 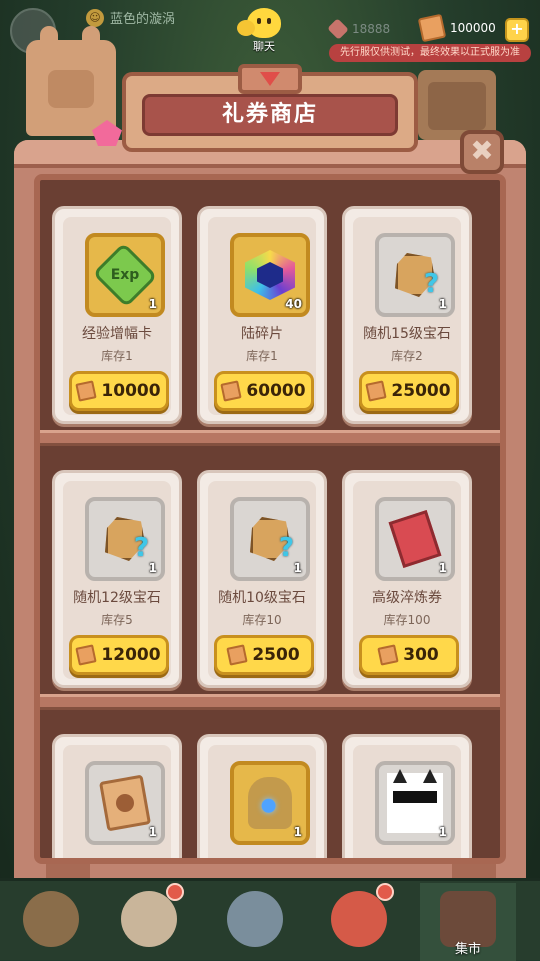 I want to click on market-label: 集市, so click(x=467, y=949).